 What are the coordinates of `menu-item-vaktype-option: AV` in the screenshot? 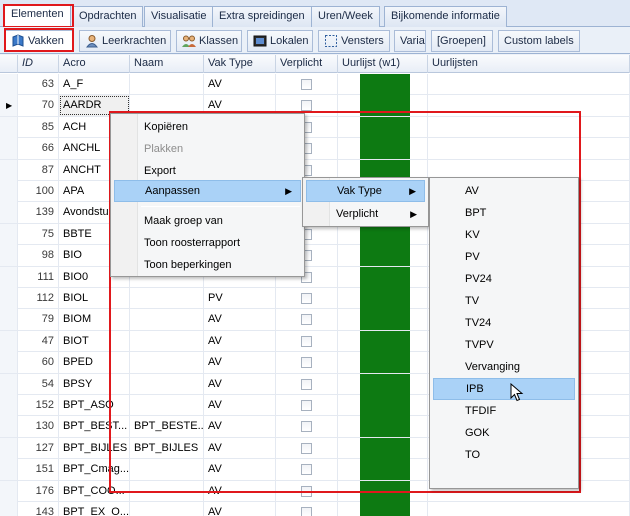 It's located at (504, 191).